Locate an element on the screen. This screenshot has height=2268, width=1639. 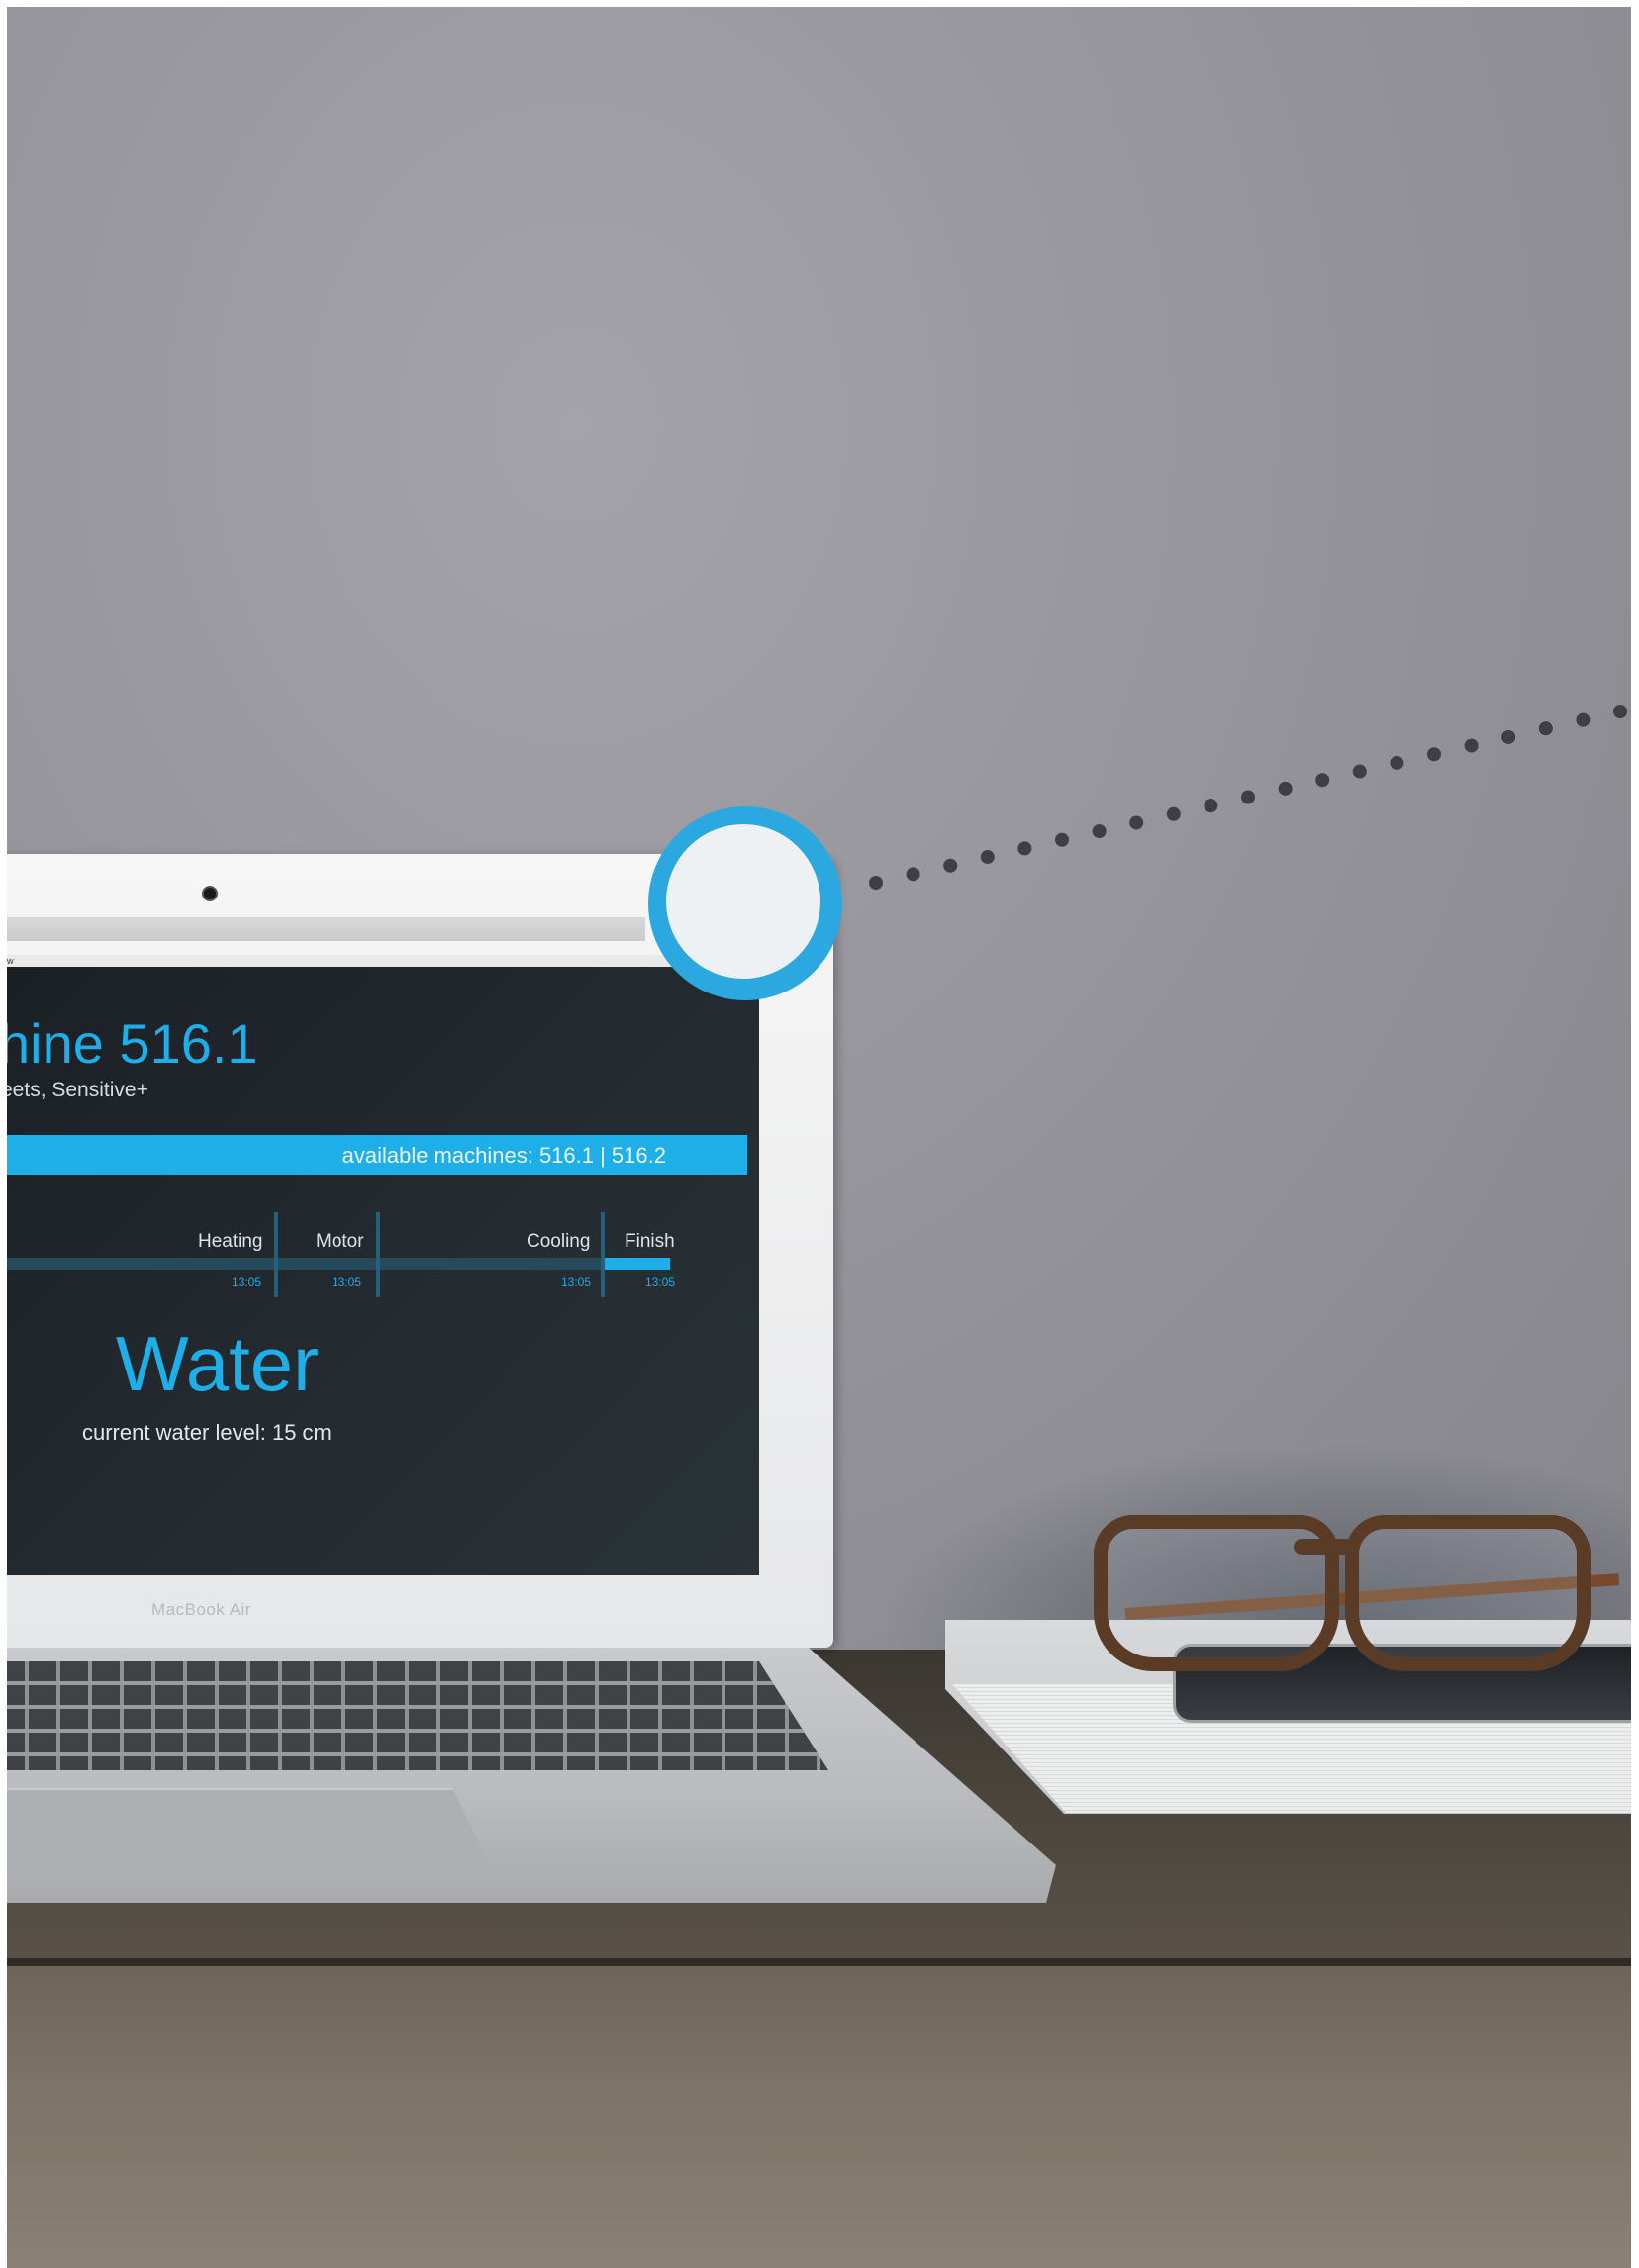
lid-bezel-band is located at coordinates (326, 929).